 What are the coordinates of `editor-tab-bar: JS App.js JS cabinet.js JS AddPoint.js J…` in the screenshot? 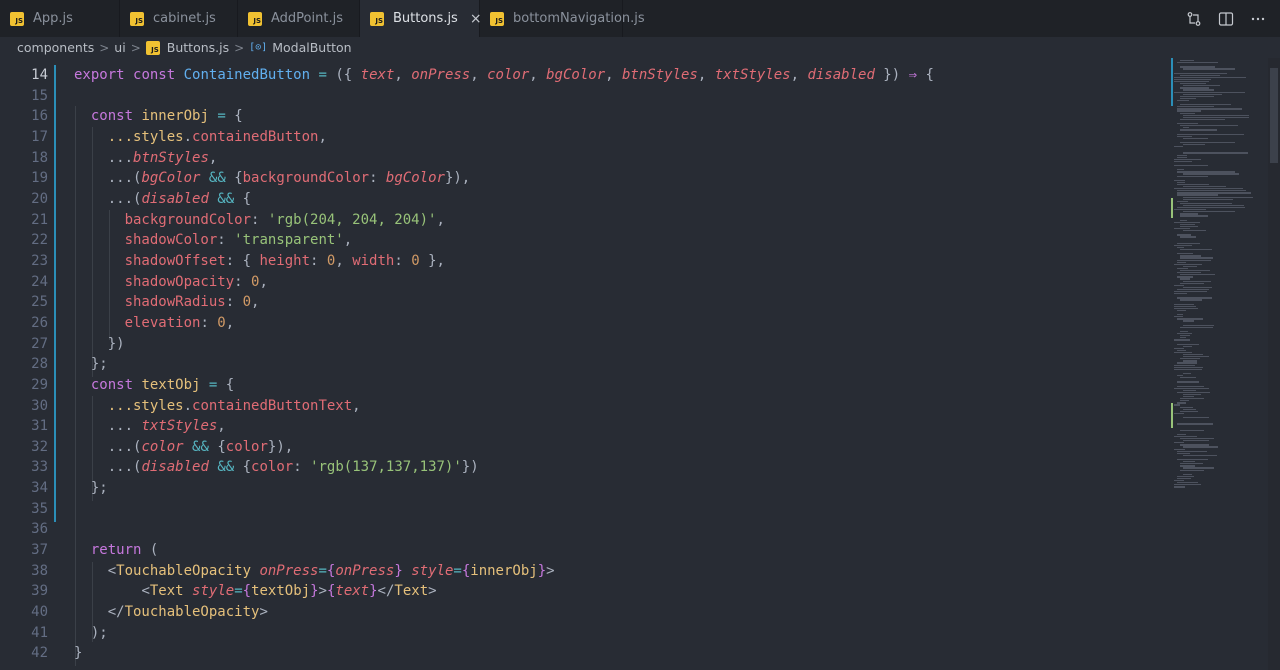 It's located at (640, 18).